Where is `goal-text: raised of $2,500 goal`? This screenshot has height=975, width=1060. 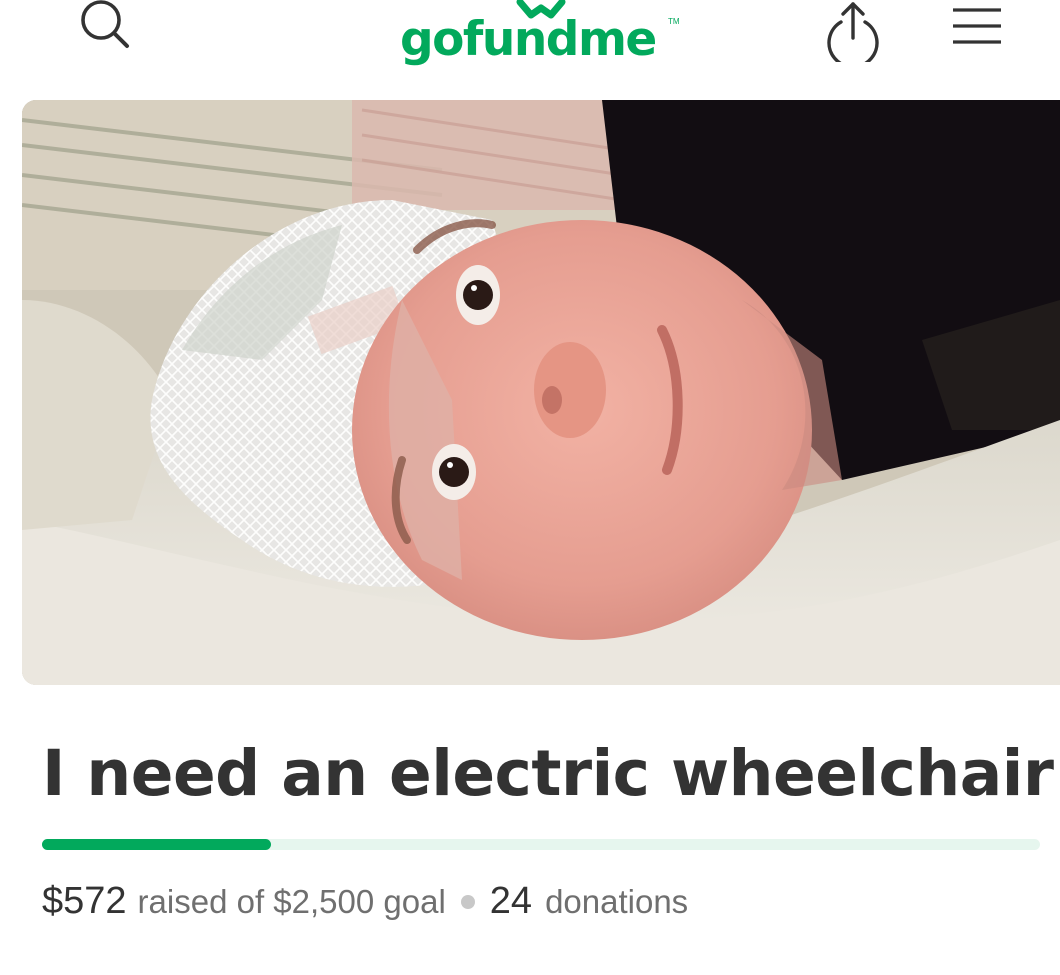 goal-text: raised of $2,500 goal is located at coordinates (291, 901).